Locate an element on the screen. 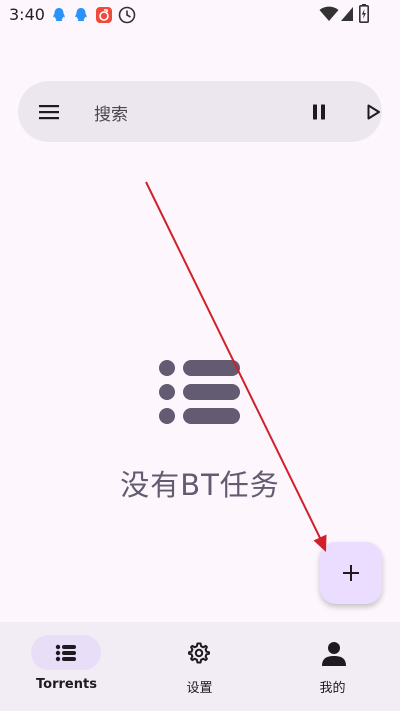 This screenshot has width=400, height=711. nav-item-settings: 设置 is located at coordinates (199, 666).